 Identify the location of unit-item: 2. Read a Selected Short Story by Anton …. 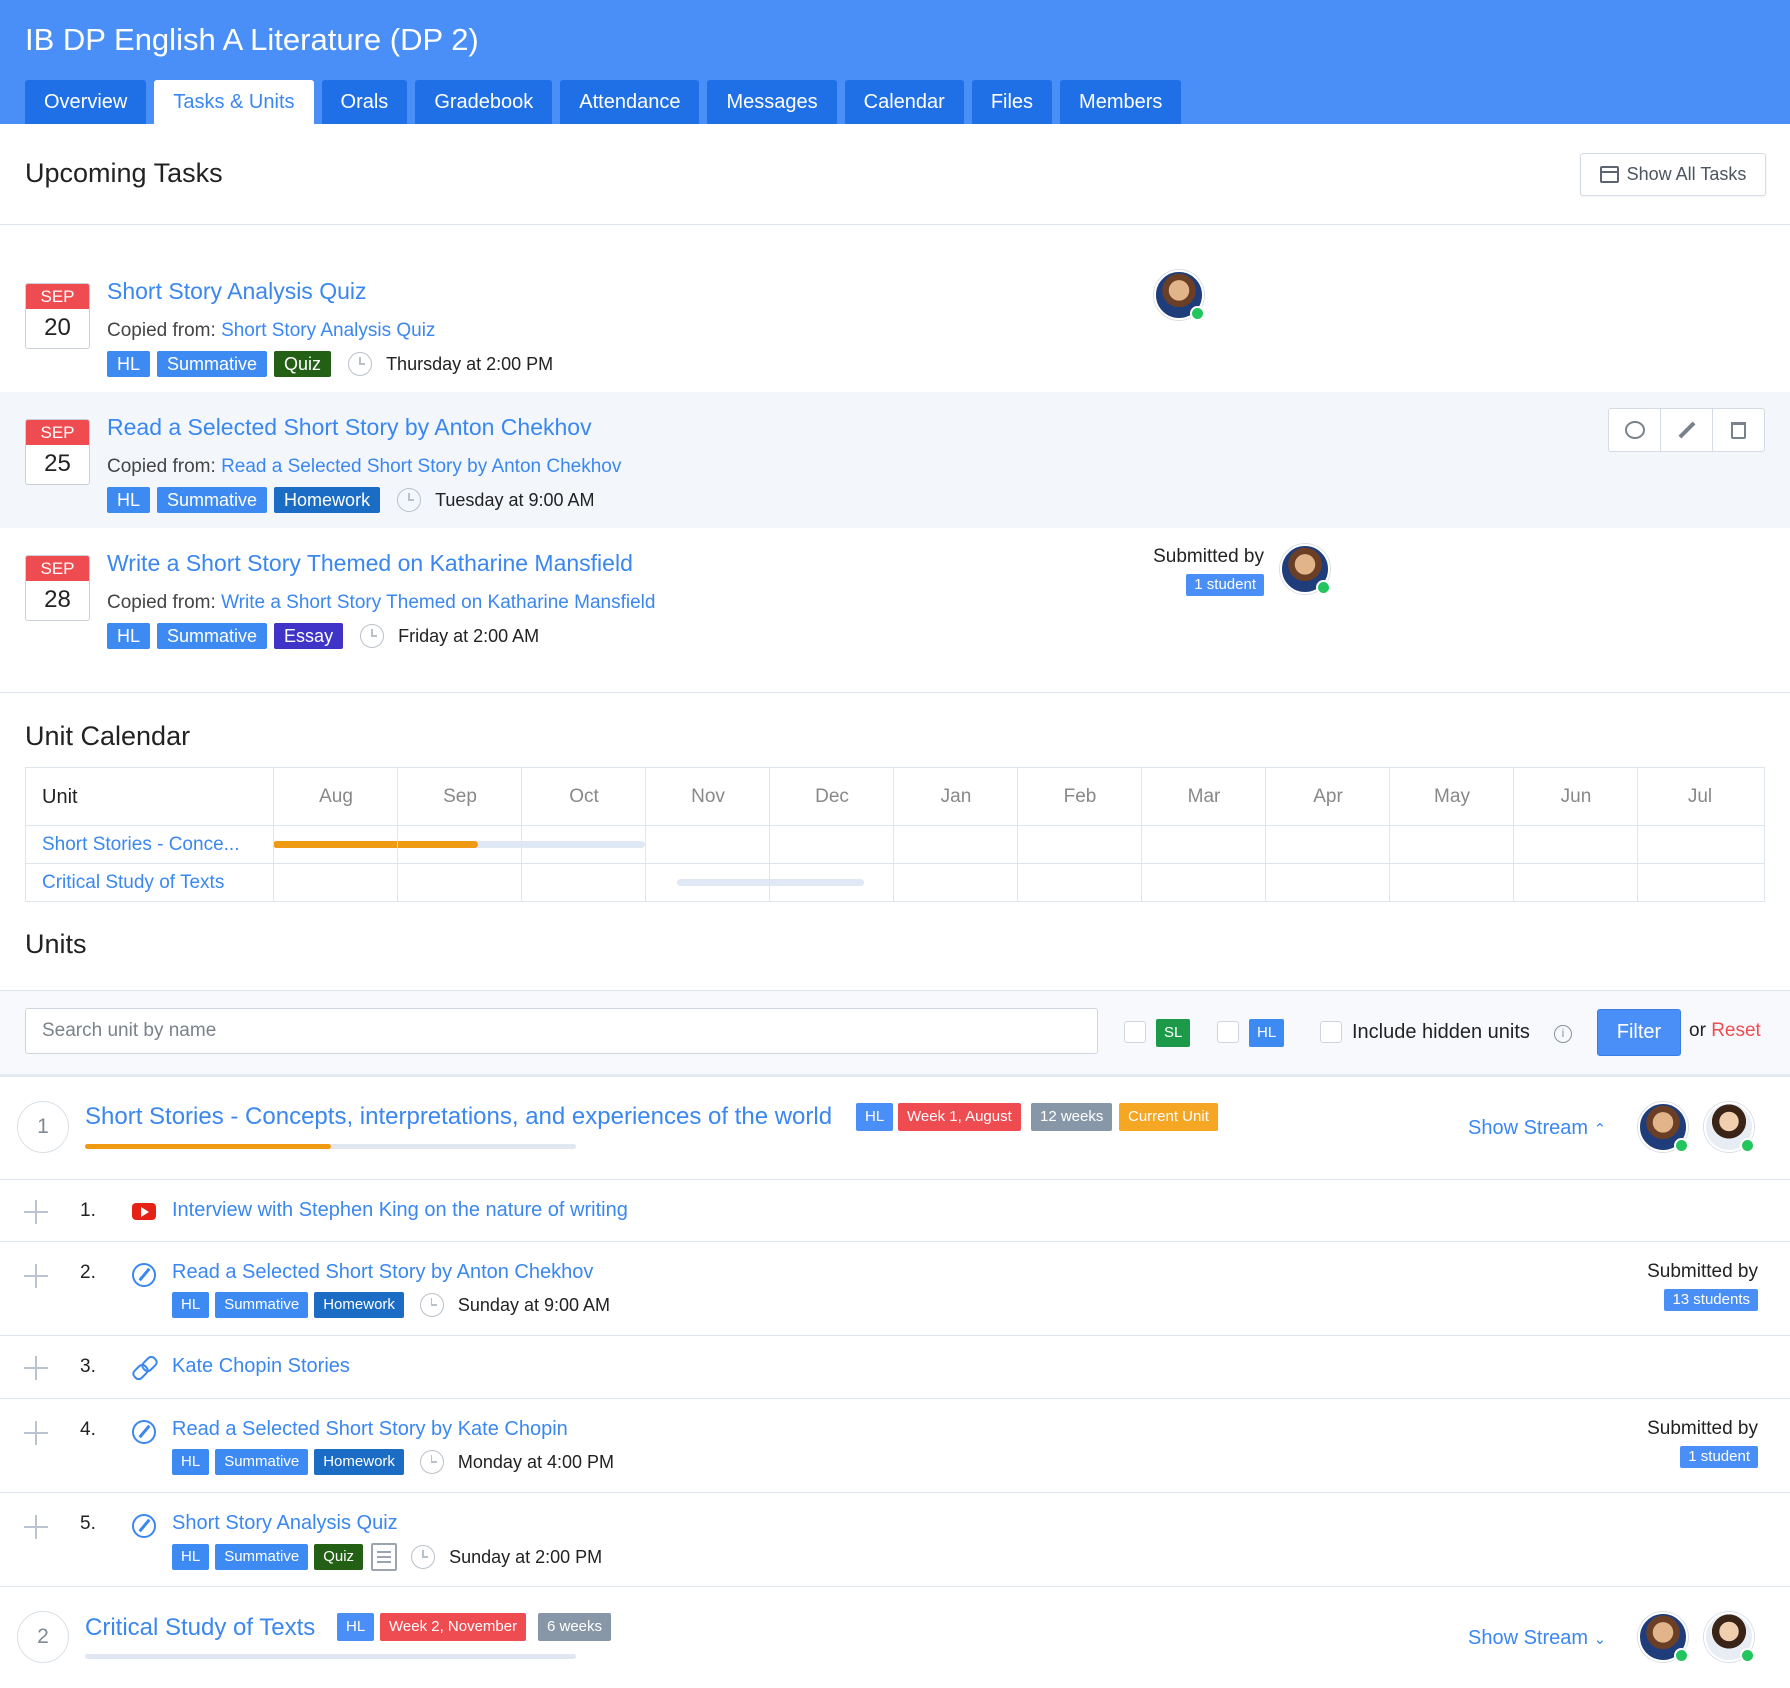
(895, 1288).